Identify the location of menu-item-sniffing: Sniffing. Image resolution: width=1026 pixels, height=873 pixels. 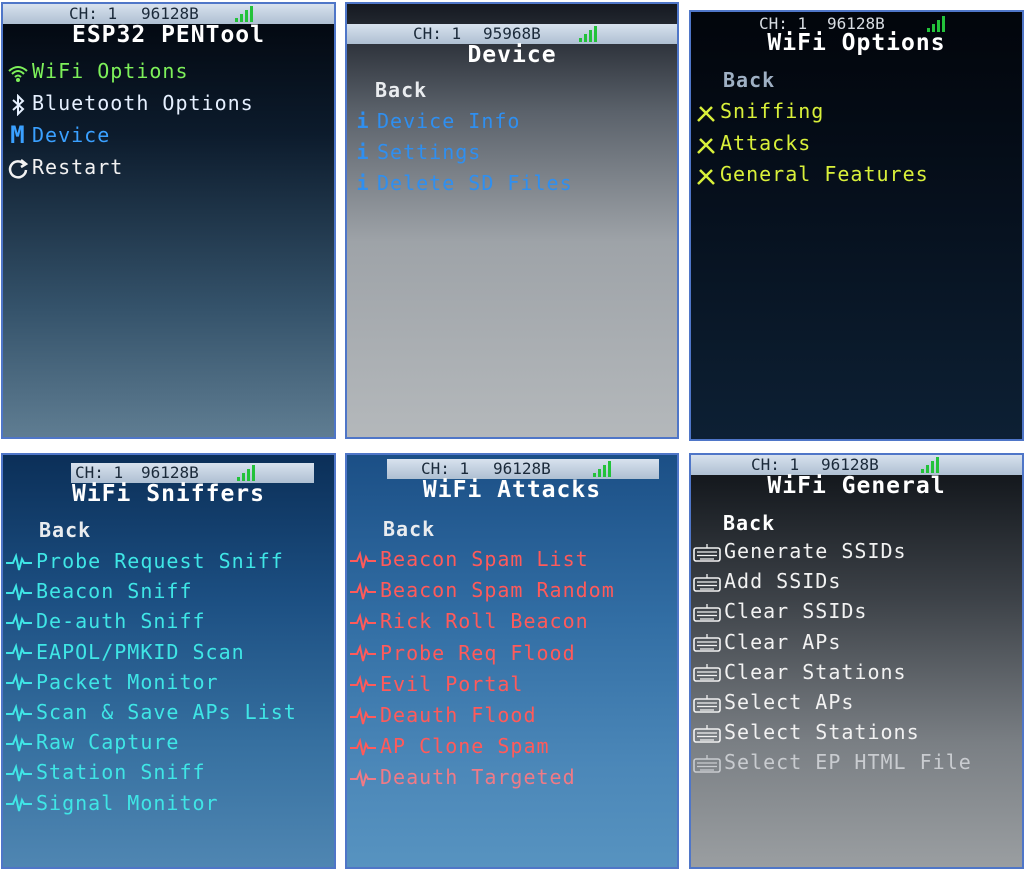
(759, 111).